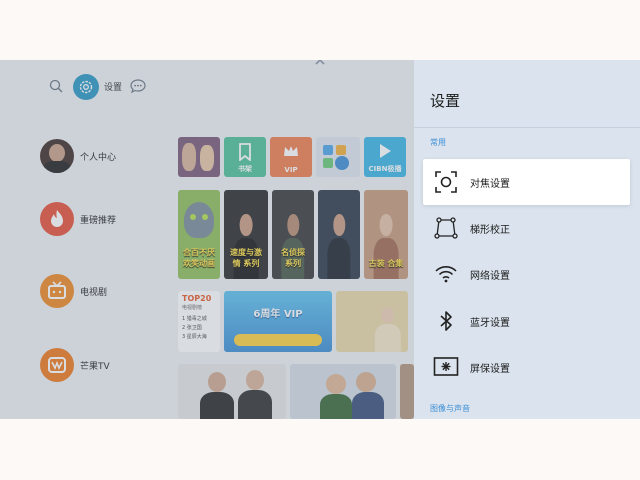  I want to click on menu-item-label: 蓝牙设置, so click(490, 323).